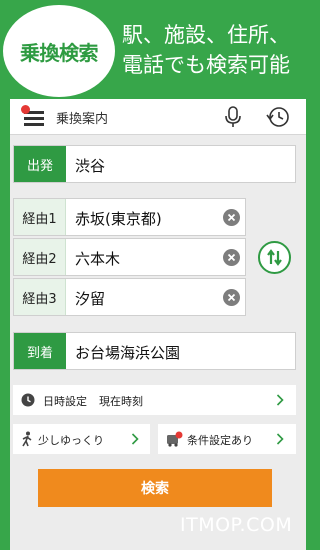  What do you see at coordinates (98, 259) in the screenshot?
I see `via2-station-value: 六本木` at bounding box center [98, 259].